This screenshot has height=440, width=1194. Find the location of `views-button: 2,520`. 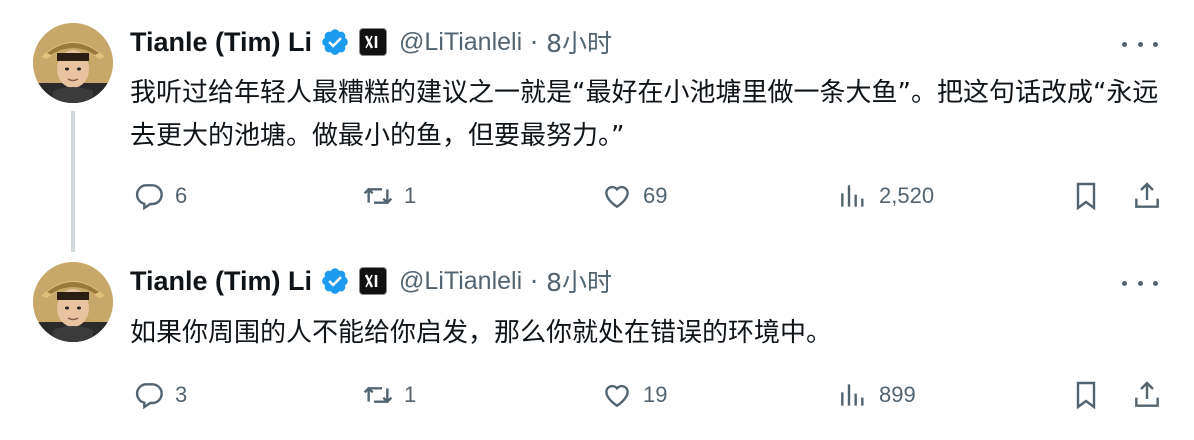

views-button: 2,520 is located at coordinates (885, 196).